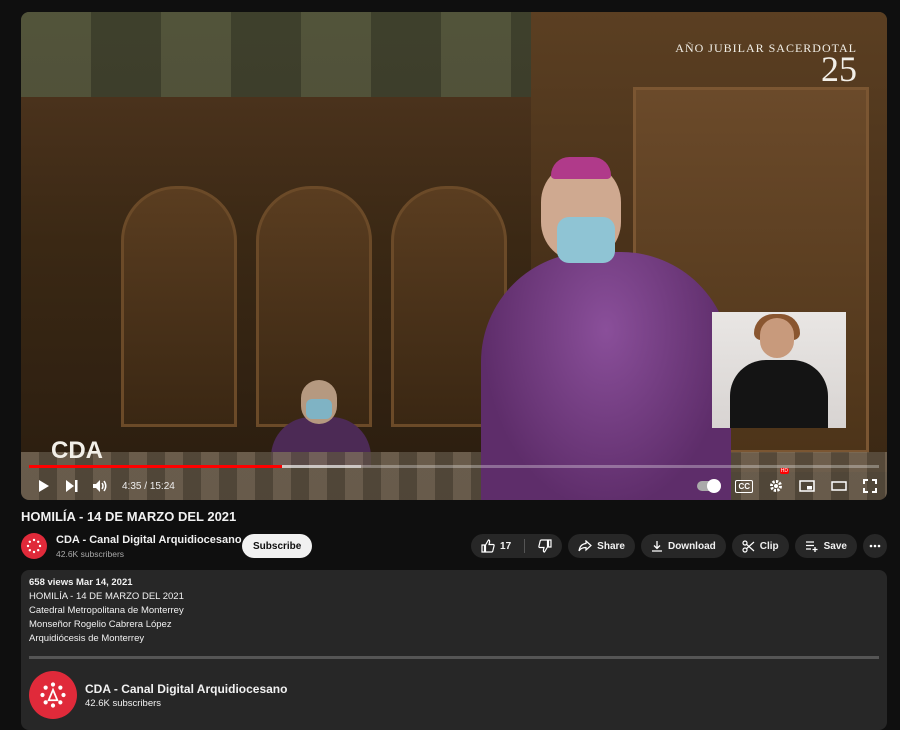 The width and height of the screenshot is (900, 730). Describe the element at coordinates (611, 546) in the screenshot. I see `share-label: Share` at that location.